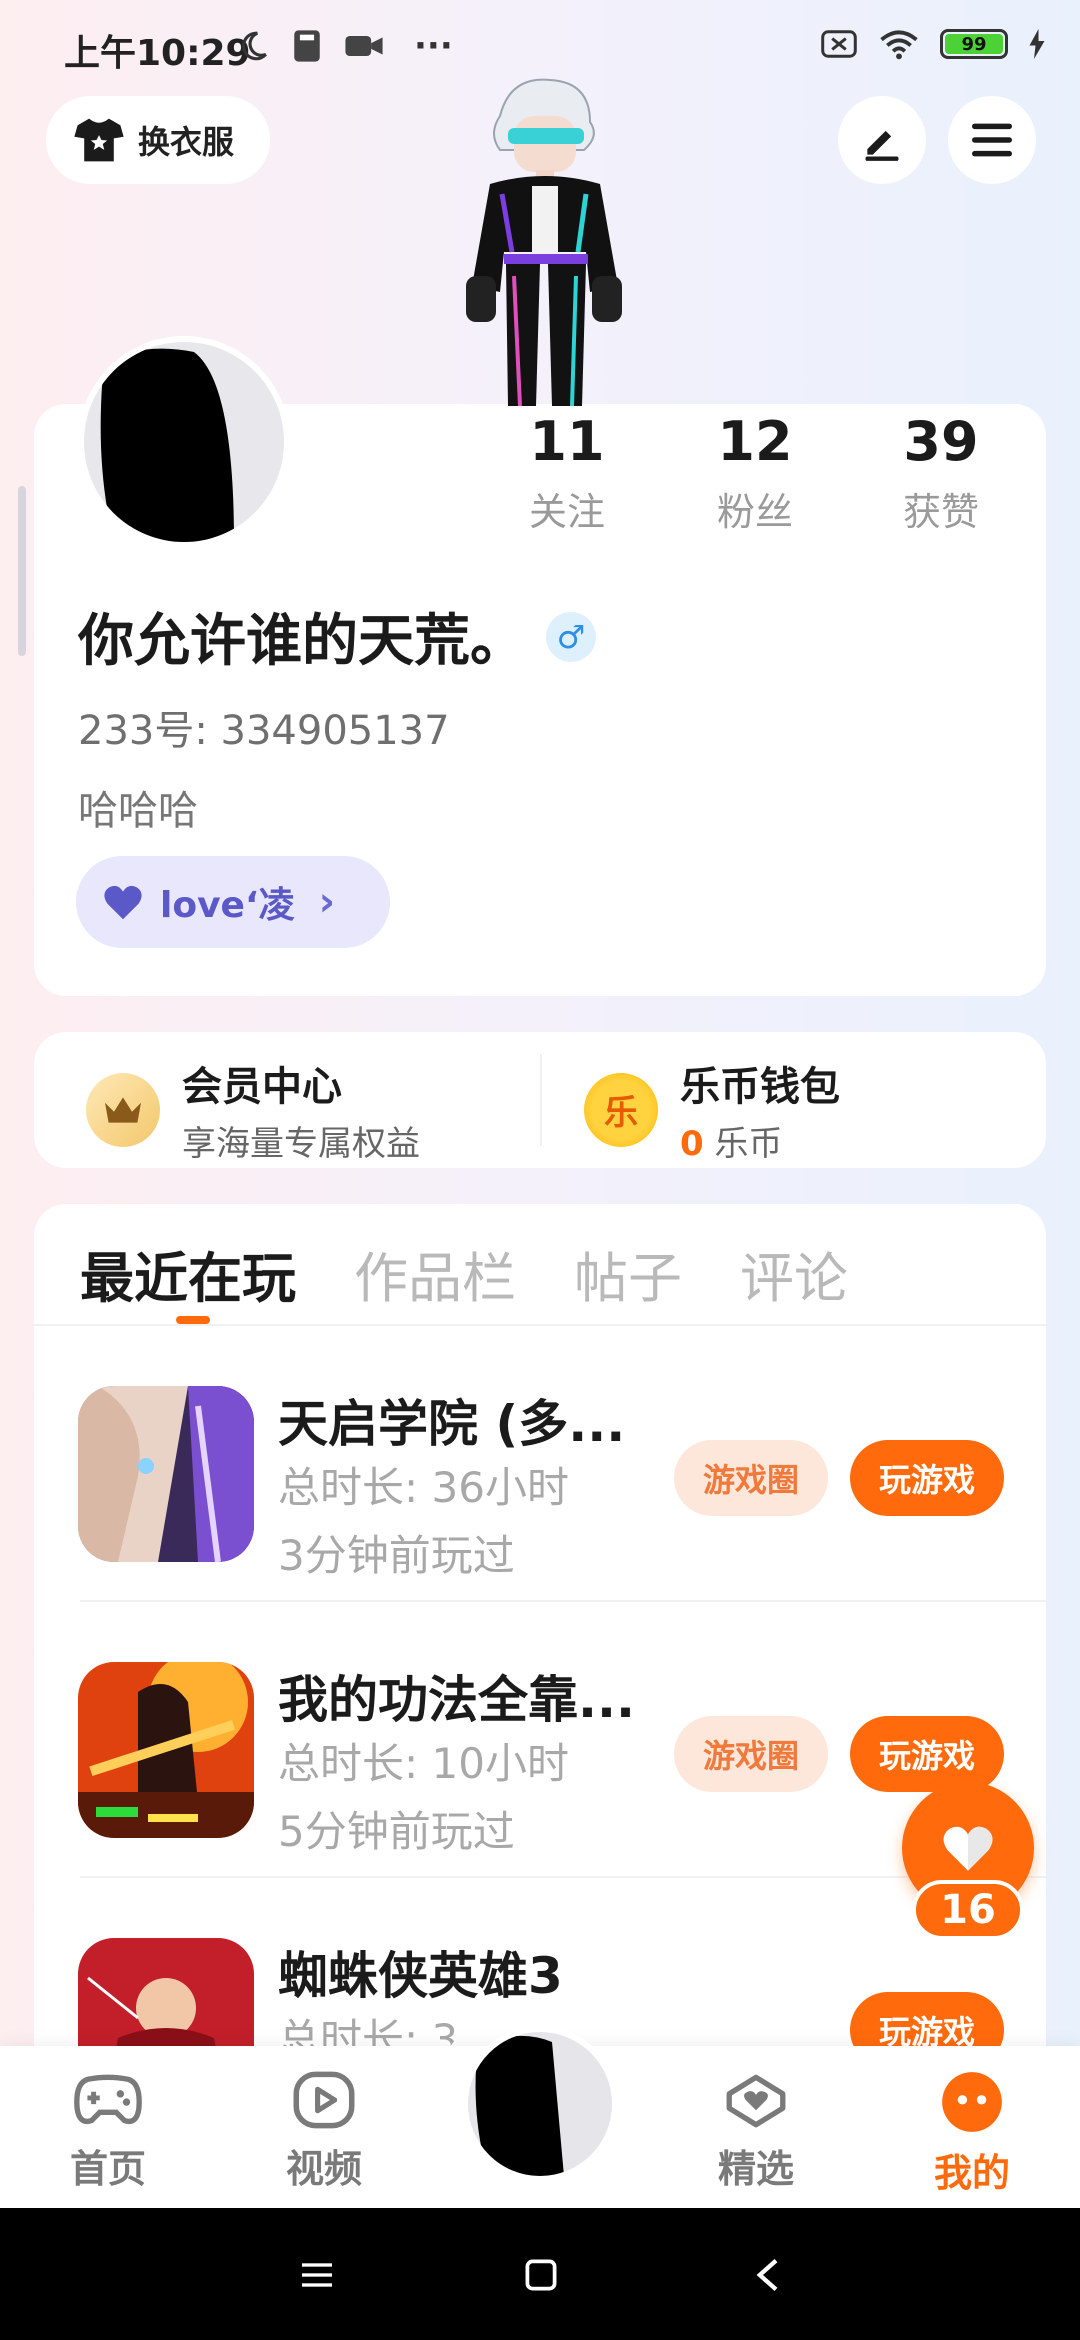 Image resolution: width=1080 pixels, height=2340 pixels. What do you see at coordinates (571, 636) in the screenshot?
I see `gender-male-icon: ♂` at bounding box center [571, 636].